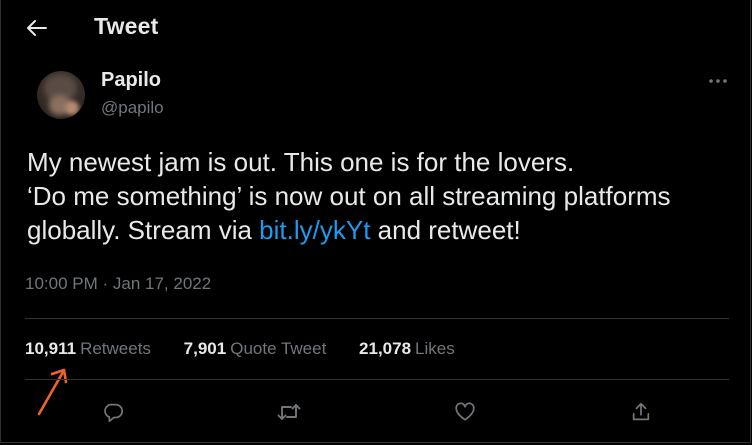 Image resolution: width=752 pixels, height=445 pixels. I want to click on reply-button, so click(113, 412).